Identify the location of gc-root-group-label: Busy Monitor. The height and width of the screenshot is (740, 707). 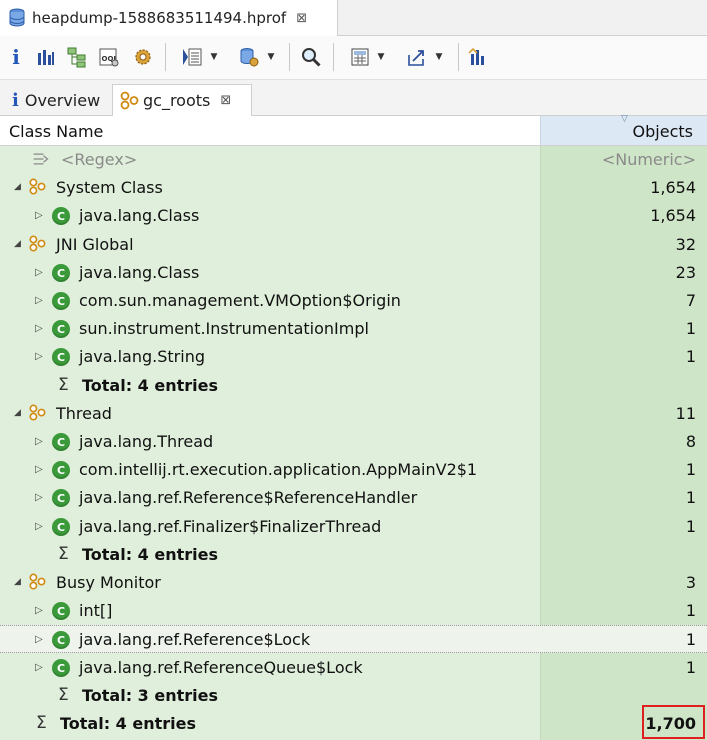
(108, 582).